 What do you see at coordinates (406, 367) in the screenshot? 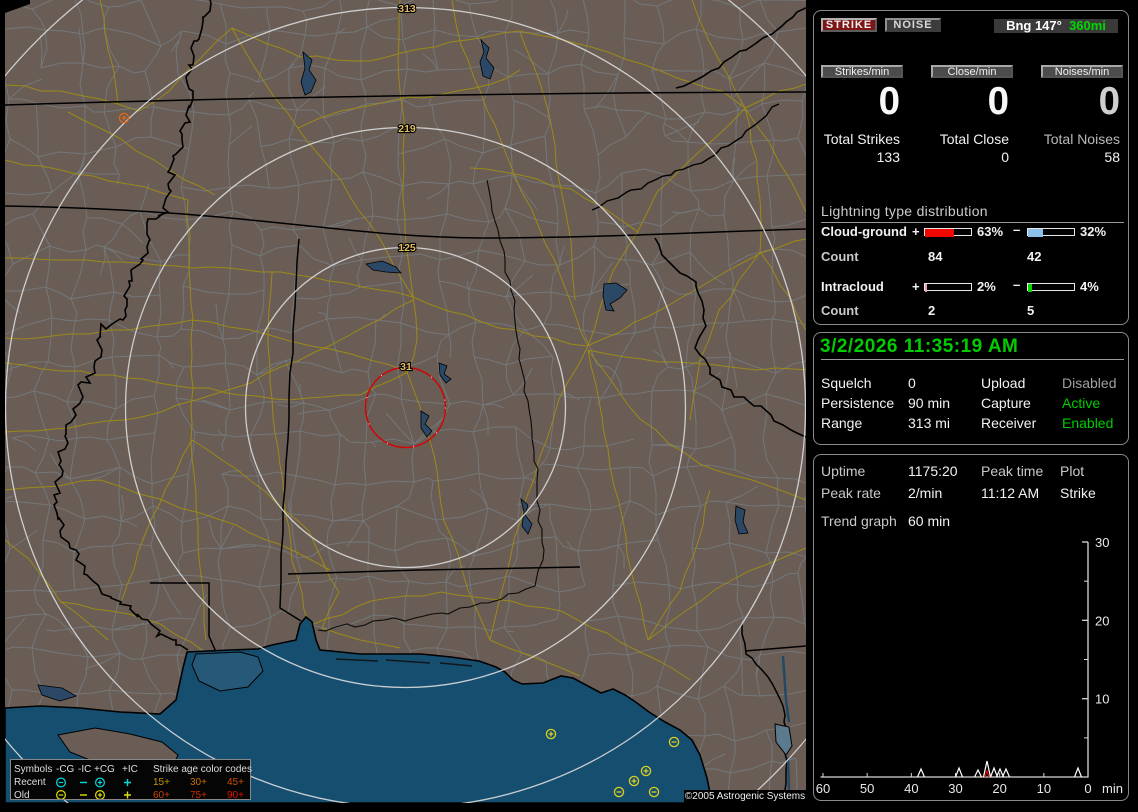
I see `svg-text: 31` at bounding box center [406, 367].